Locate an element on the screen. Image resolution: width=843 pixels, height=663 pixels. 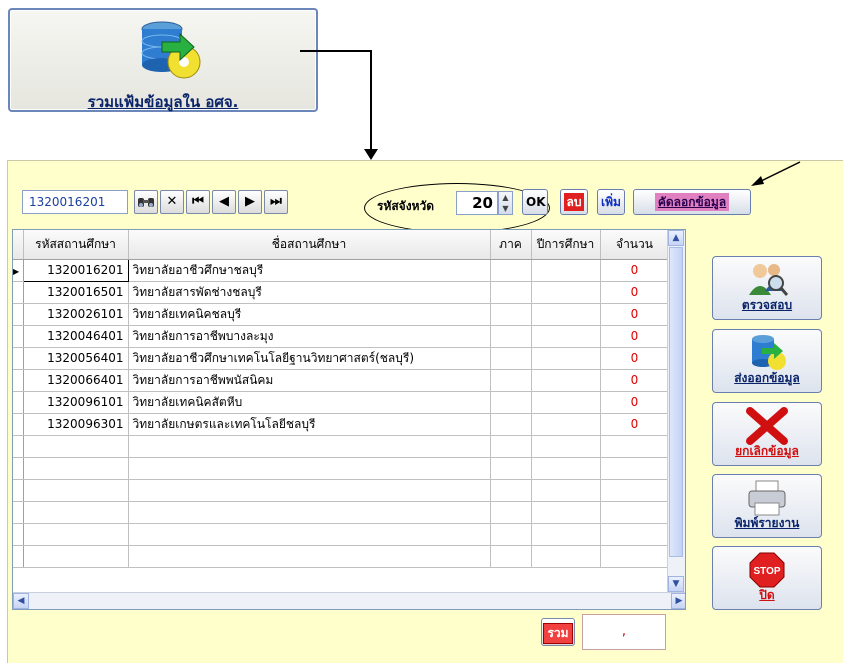
spin-down-icon: ▼ is located at coordinates (505, 208).